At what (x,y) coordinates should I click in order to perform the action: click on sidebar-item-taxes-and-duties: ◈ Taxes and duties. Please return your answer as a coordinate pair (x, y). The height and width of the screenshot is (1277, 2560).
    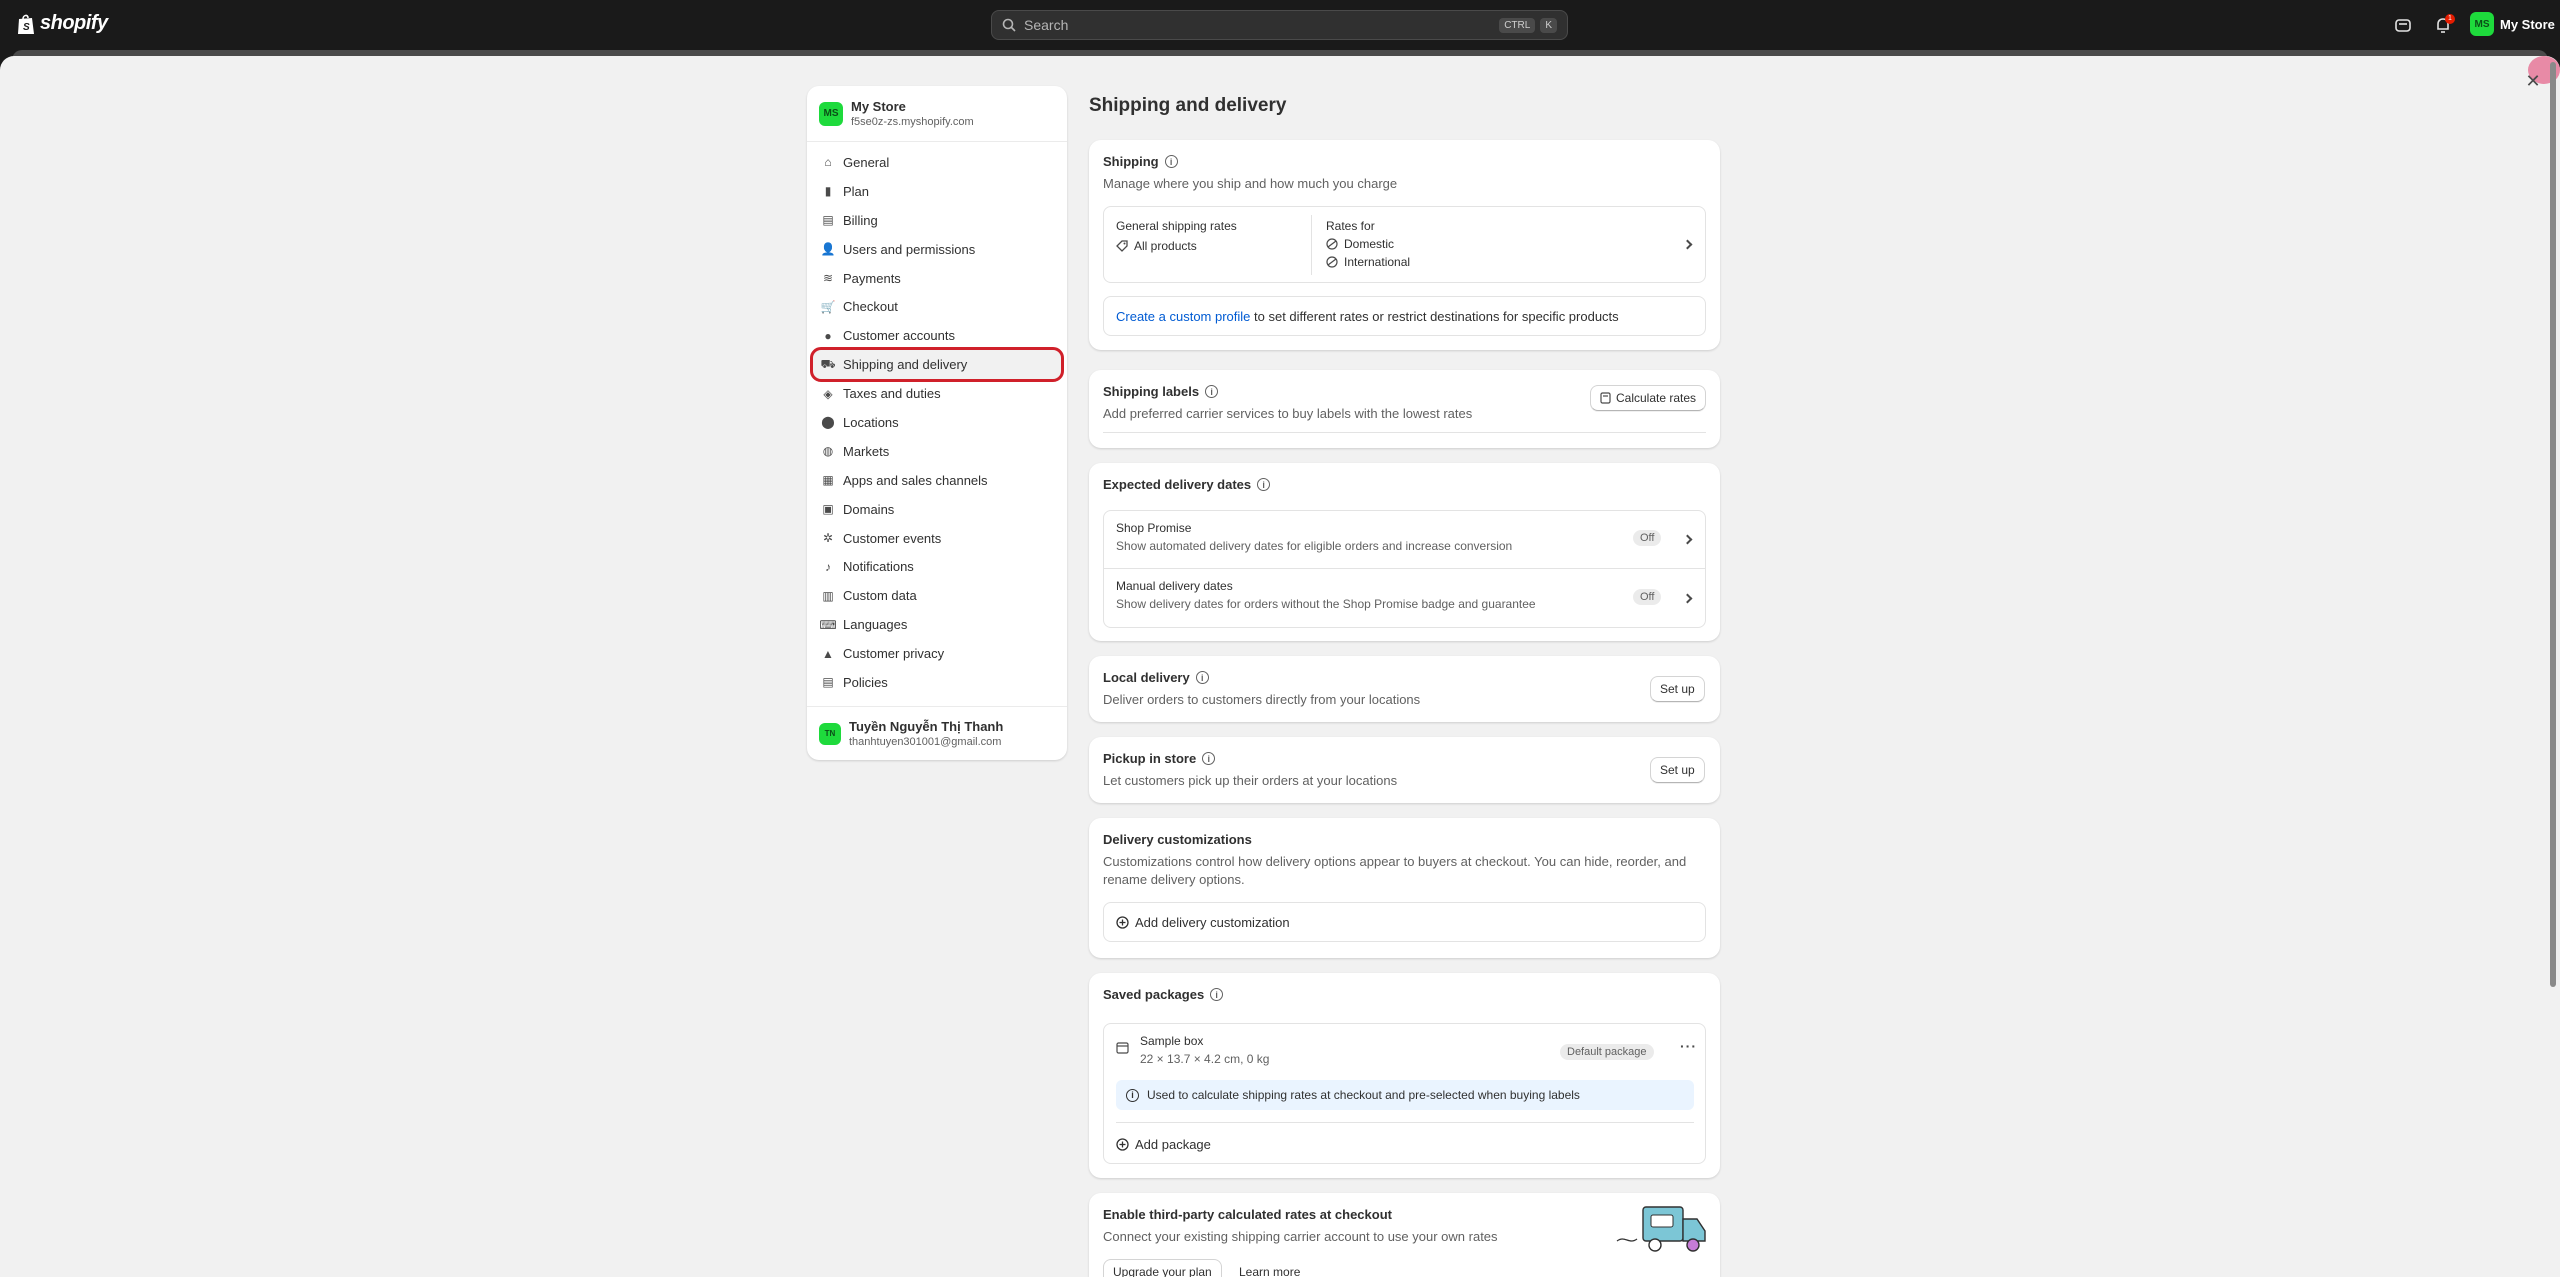
    Looking at the image, I should click on (937, 393).